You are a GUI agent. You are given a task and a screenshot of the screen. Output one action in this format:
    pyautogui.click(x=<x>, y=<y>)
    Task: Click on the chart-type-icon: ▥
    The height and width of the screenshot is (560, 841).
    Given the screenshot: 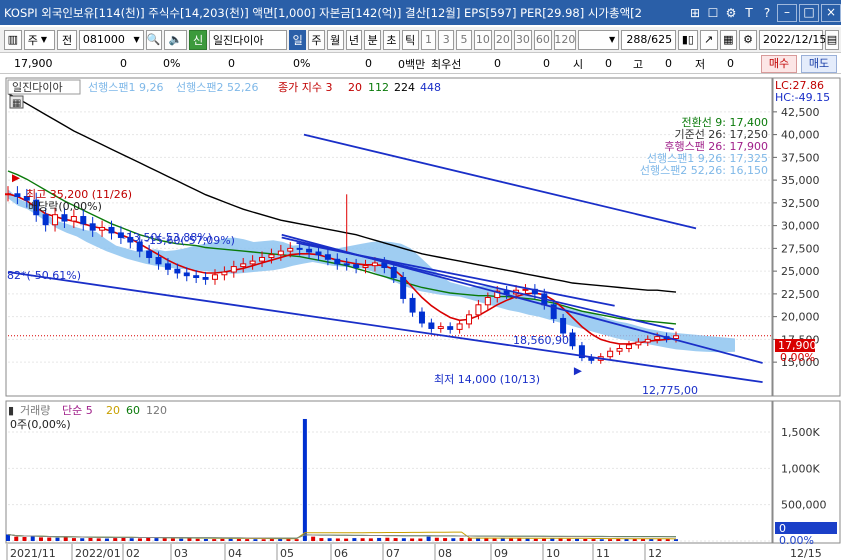 What is the action you would take?
    pyautogui.click(x=13, y=39)
    